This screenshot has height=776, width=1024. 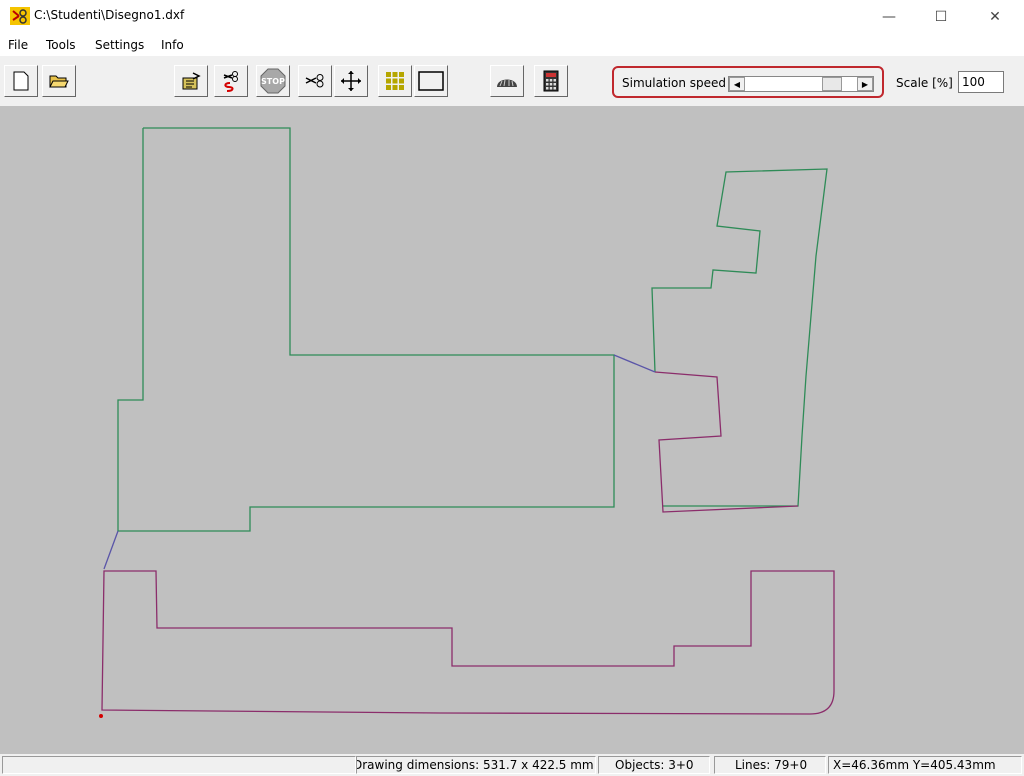 I want to click on move-button, so click(x=351, y=81).